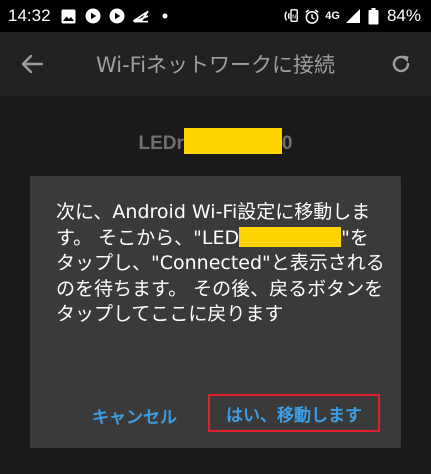  I want to click on app-bar: Wi-Fiネットワークに接続, so click(215, 64).